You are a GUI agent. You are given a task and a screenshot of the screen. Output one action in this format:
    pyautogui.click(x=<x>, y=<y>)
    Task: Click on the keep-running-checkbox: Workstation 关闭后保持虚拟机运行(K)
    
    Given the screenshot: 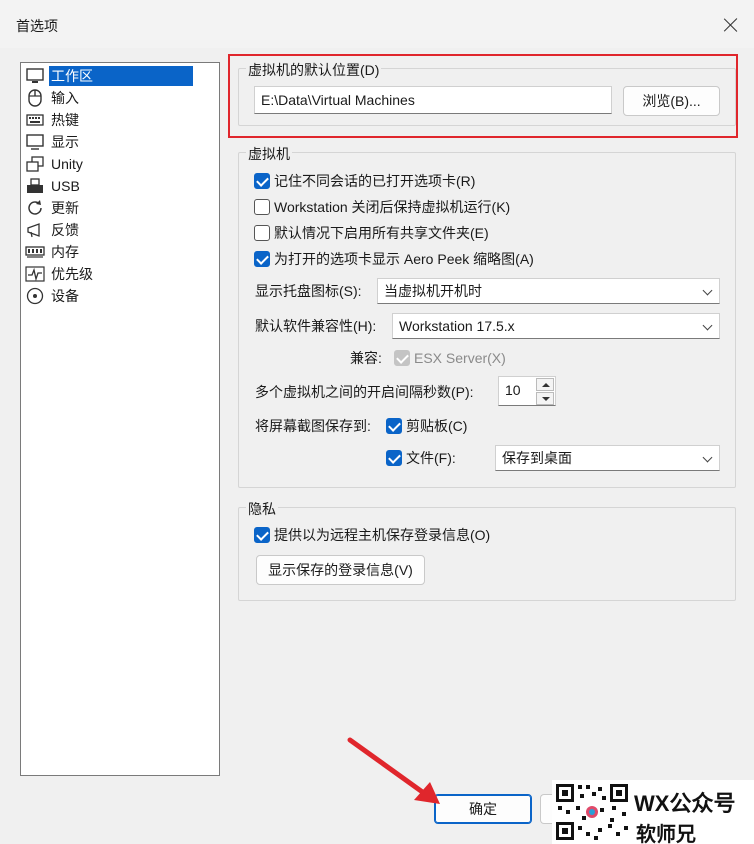 What is the action you would take?
    pyautogui.click(x=382, y=207)
    